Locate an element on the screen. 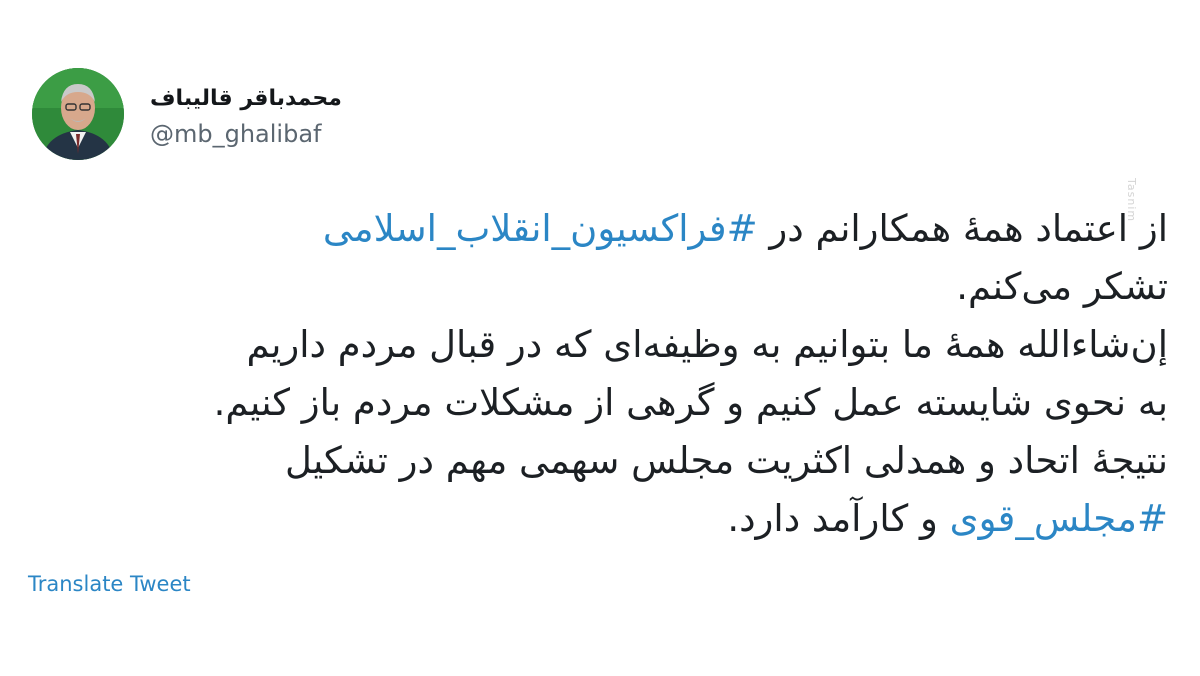 The image size is (1200, 676). profile-photo-icon is located at coordinates (78, 114).